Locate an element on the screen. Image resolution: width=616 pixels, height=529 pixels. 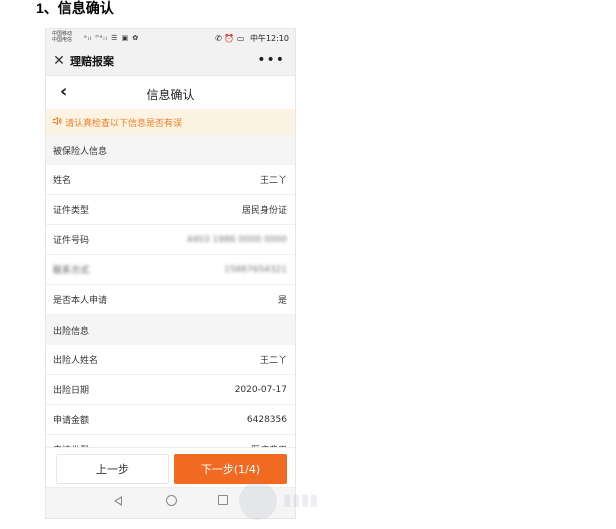
row-label: 证件号码 is located at coordinates (71, 241).